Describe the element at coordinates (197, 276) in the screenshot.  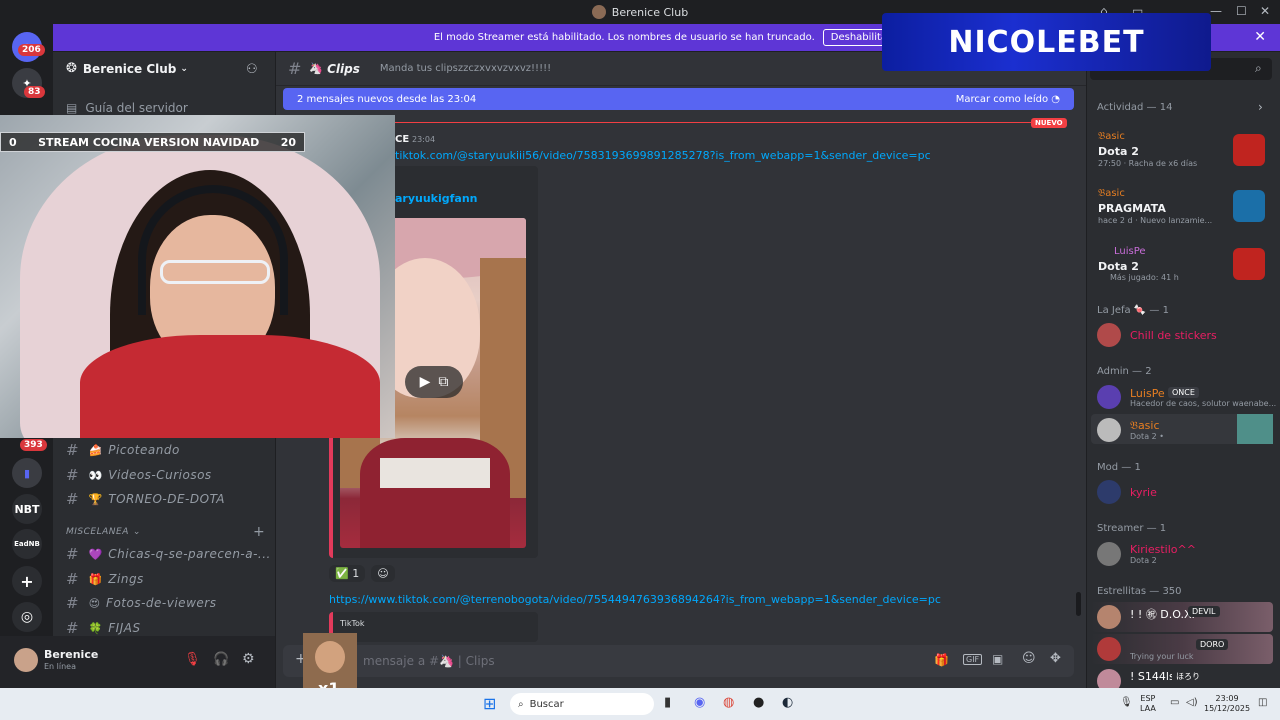
I see `webcam-overlay` at that location.